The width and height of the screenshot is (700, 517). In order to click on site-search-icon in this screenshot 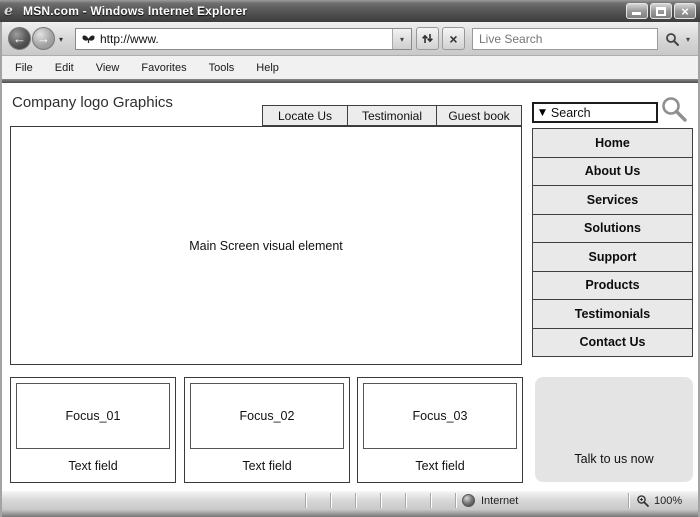, I will do `click(675, 110)`.